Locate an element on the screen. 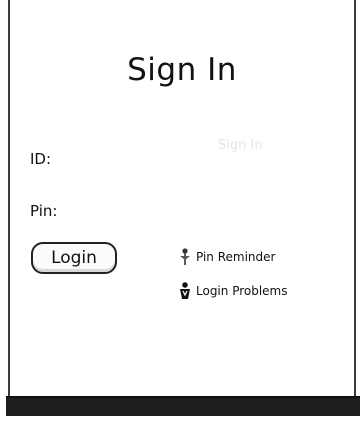 This screenshot has width=364, height=445. pin-field is located at coordinates (162, 211).